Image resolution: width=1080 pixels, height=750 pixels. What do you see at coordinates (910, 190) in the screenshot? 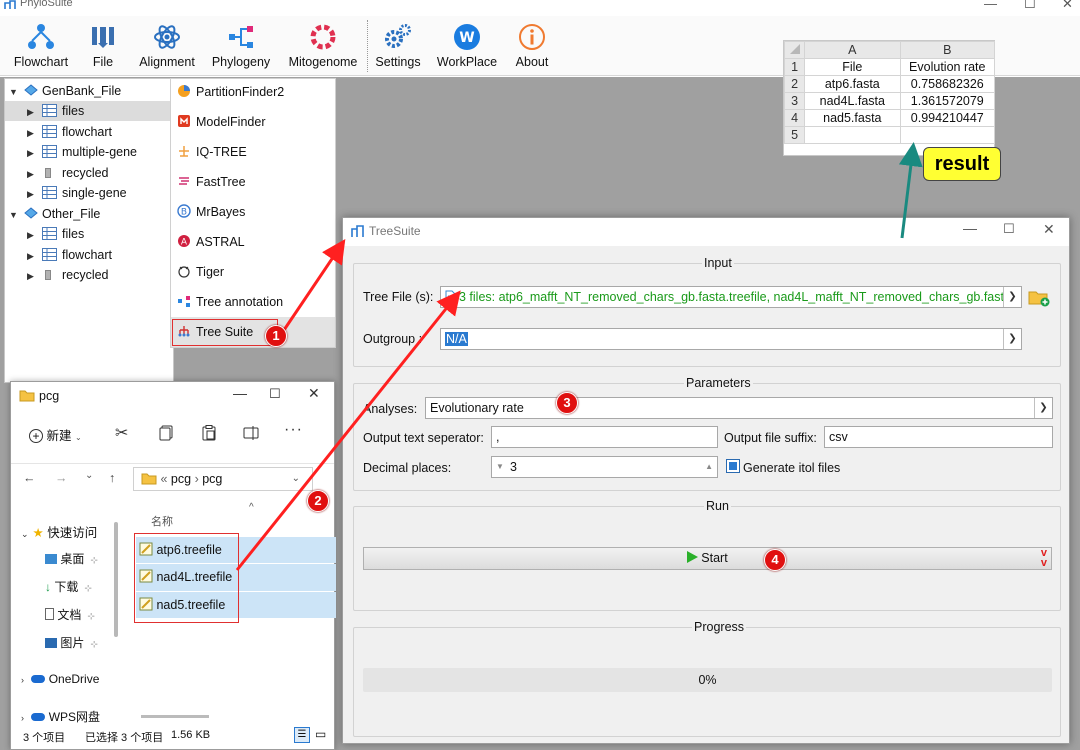
I see `arrow-result` at bounding box center [910, 190].